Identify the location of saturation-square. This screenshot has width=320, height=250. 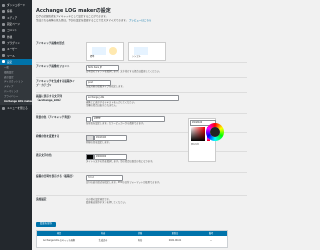
(198, 134).